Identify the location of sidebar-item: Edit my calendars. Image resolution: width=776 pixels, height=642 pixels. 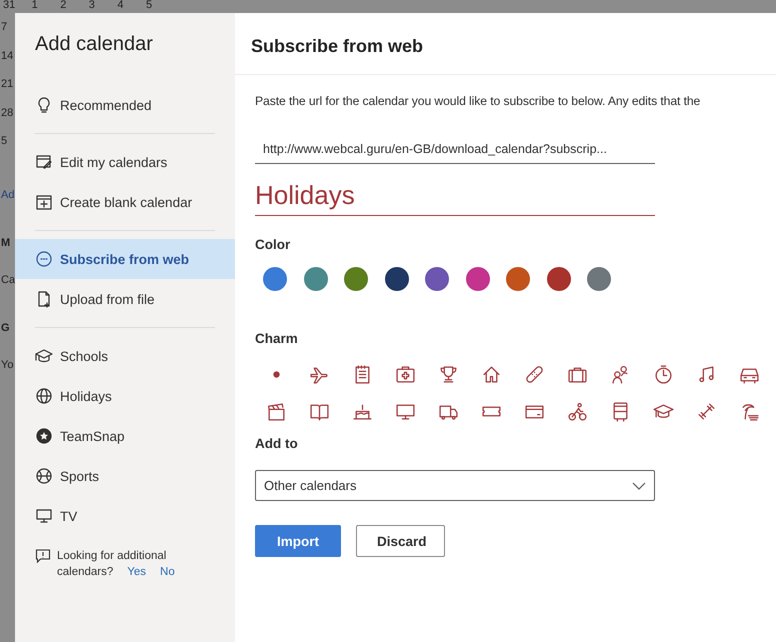
(125, 162).